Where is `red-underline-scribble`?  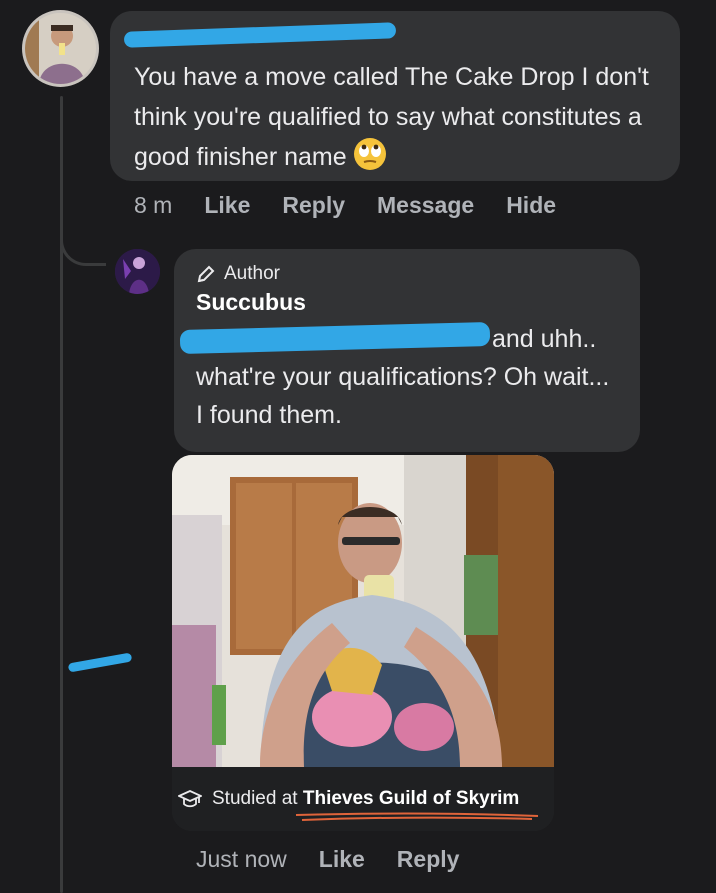
red-underline-scribble is located at coordinates (417, 816).